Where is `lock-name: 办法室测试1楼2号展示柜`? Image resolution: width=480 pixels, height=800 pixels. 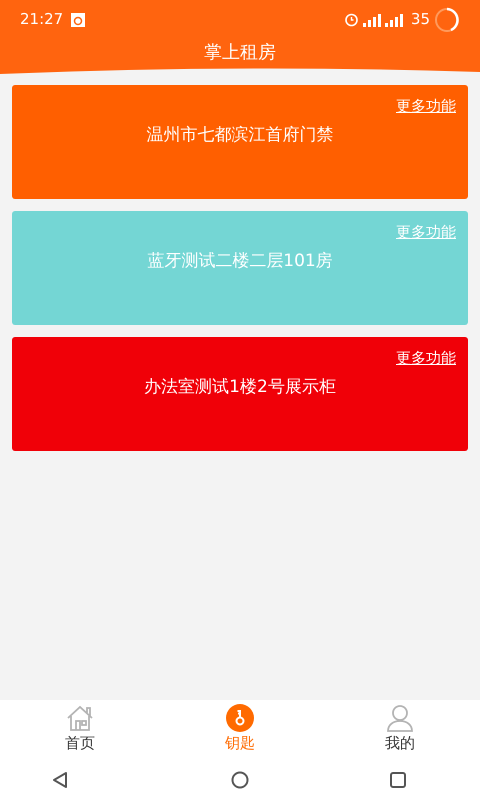
lock-name: 办法室测试1楼2号展示柜 is located at coordinates (240, 387).